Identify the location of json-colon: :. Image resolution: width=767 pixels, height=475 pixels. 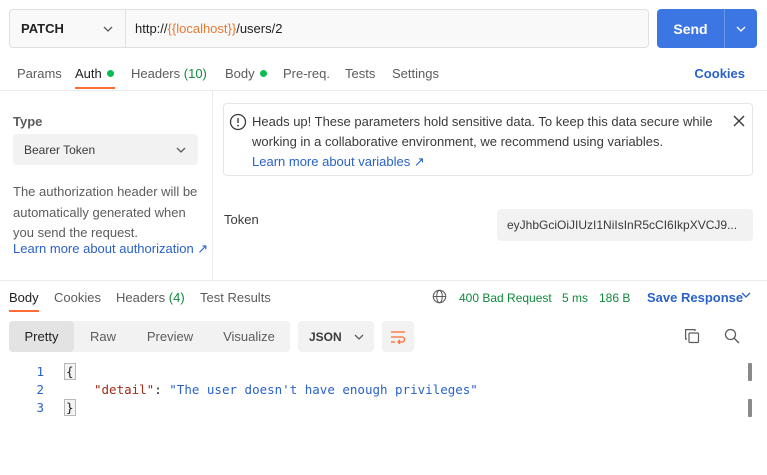
(162, 389).